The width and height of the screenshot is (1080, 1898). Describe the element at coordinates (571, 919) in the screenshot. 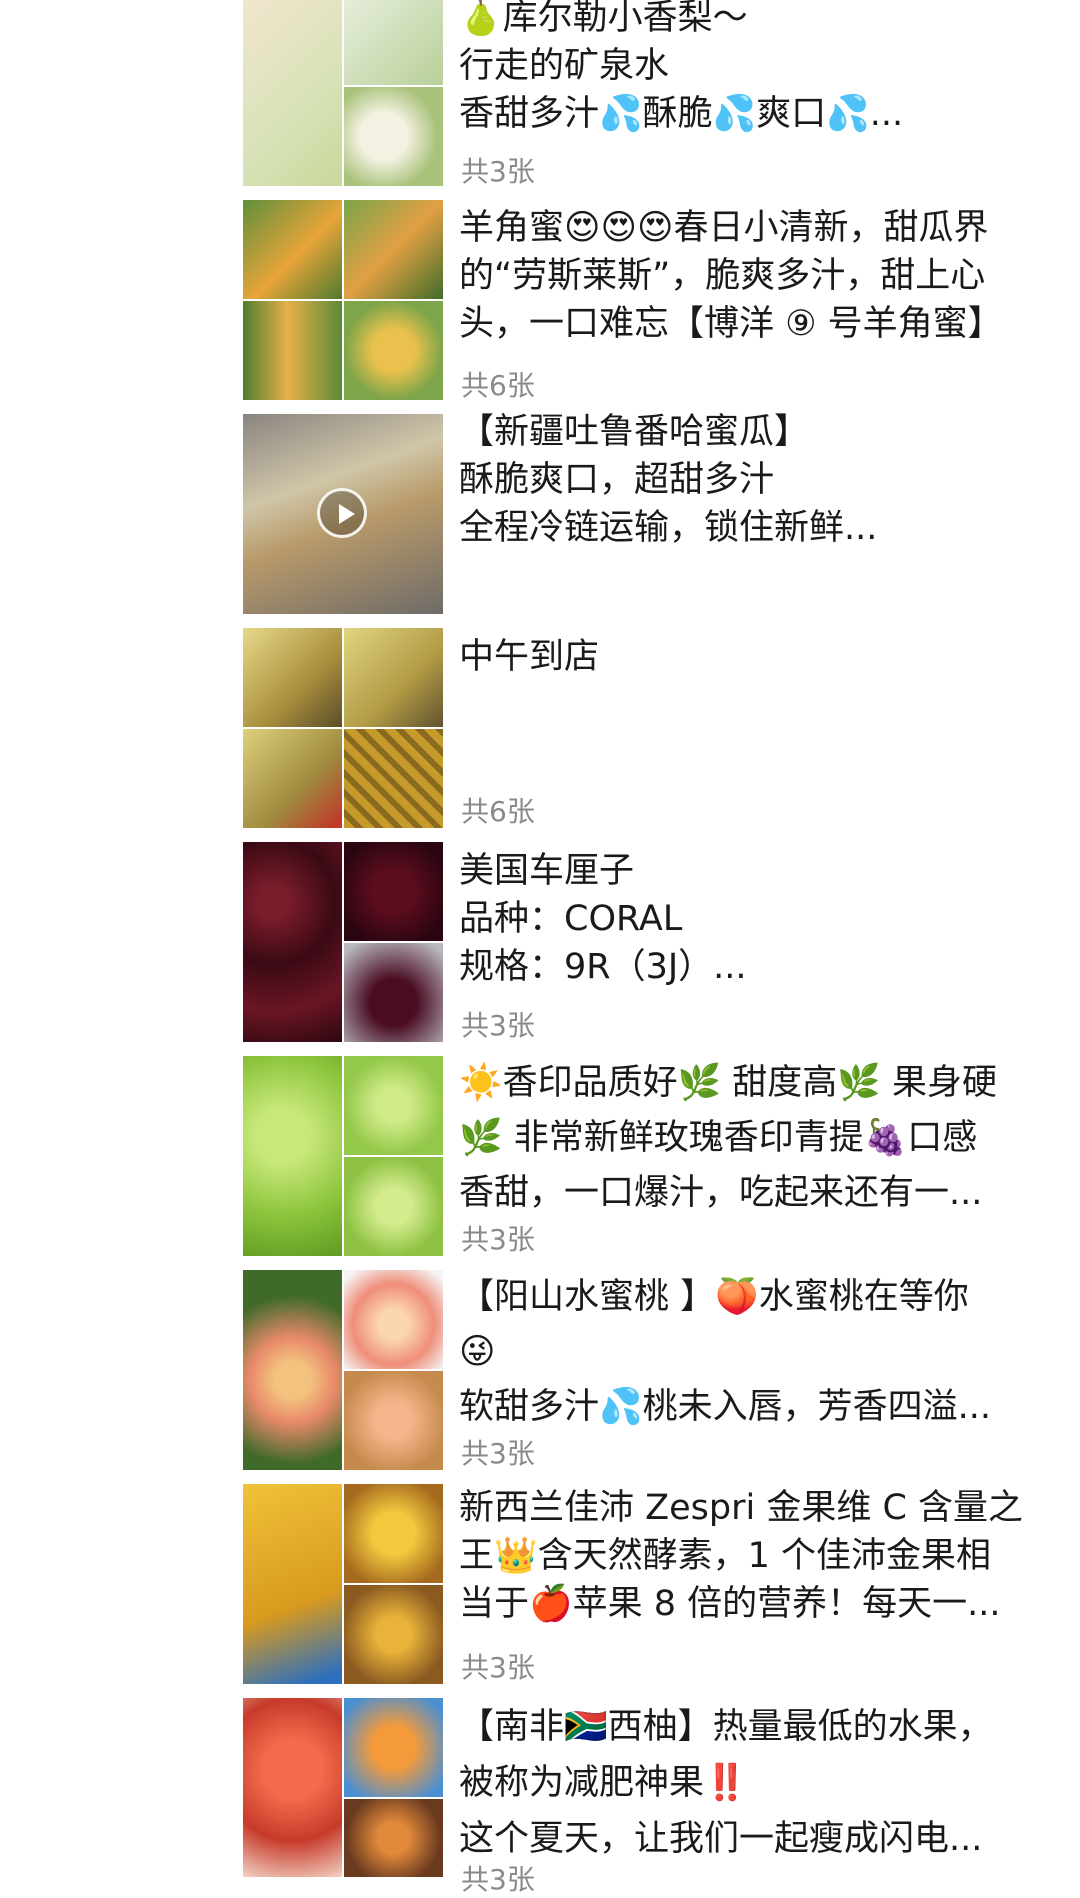

I see `post-text-line: 品种：CORAL` at that location.